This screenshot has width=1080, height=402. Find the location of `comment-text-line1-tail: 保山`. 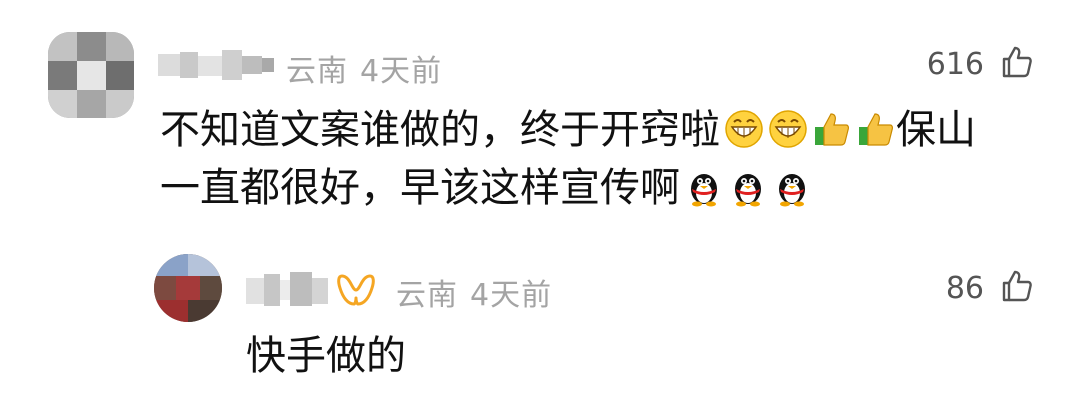

comment-text-line1-tail: 保山 is located at coordinates (936, 130).